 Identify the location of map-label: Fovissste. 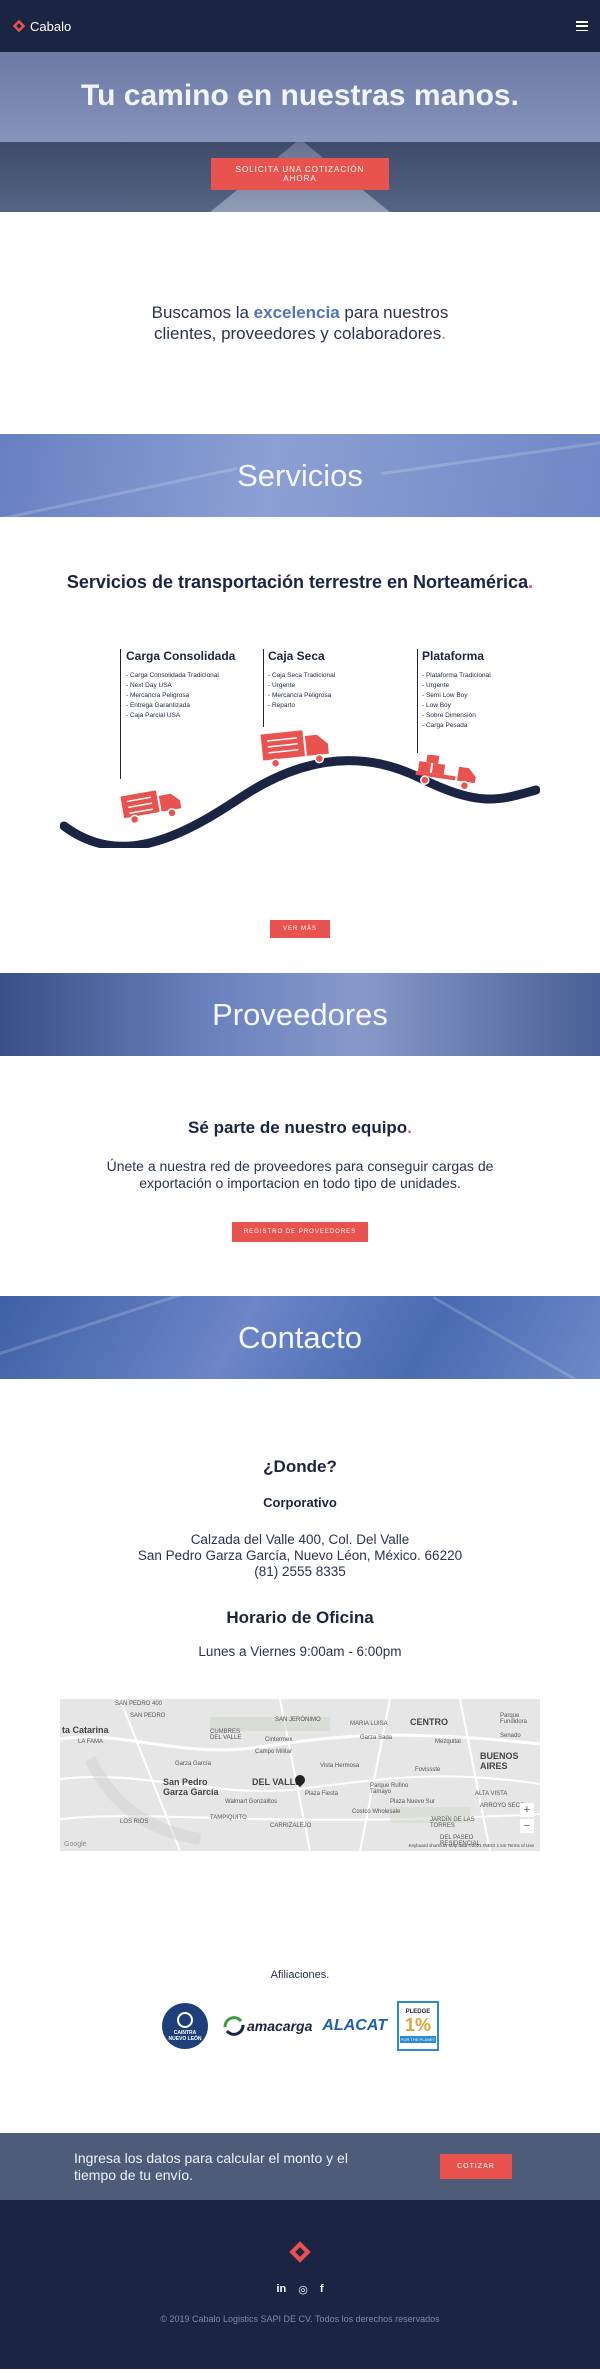
(428, 1770).